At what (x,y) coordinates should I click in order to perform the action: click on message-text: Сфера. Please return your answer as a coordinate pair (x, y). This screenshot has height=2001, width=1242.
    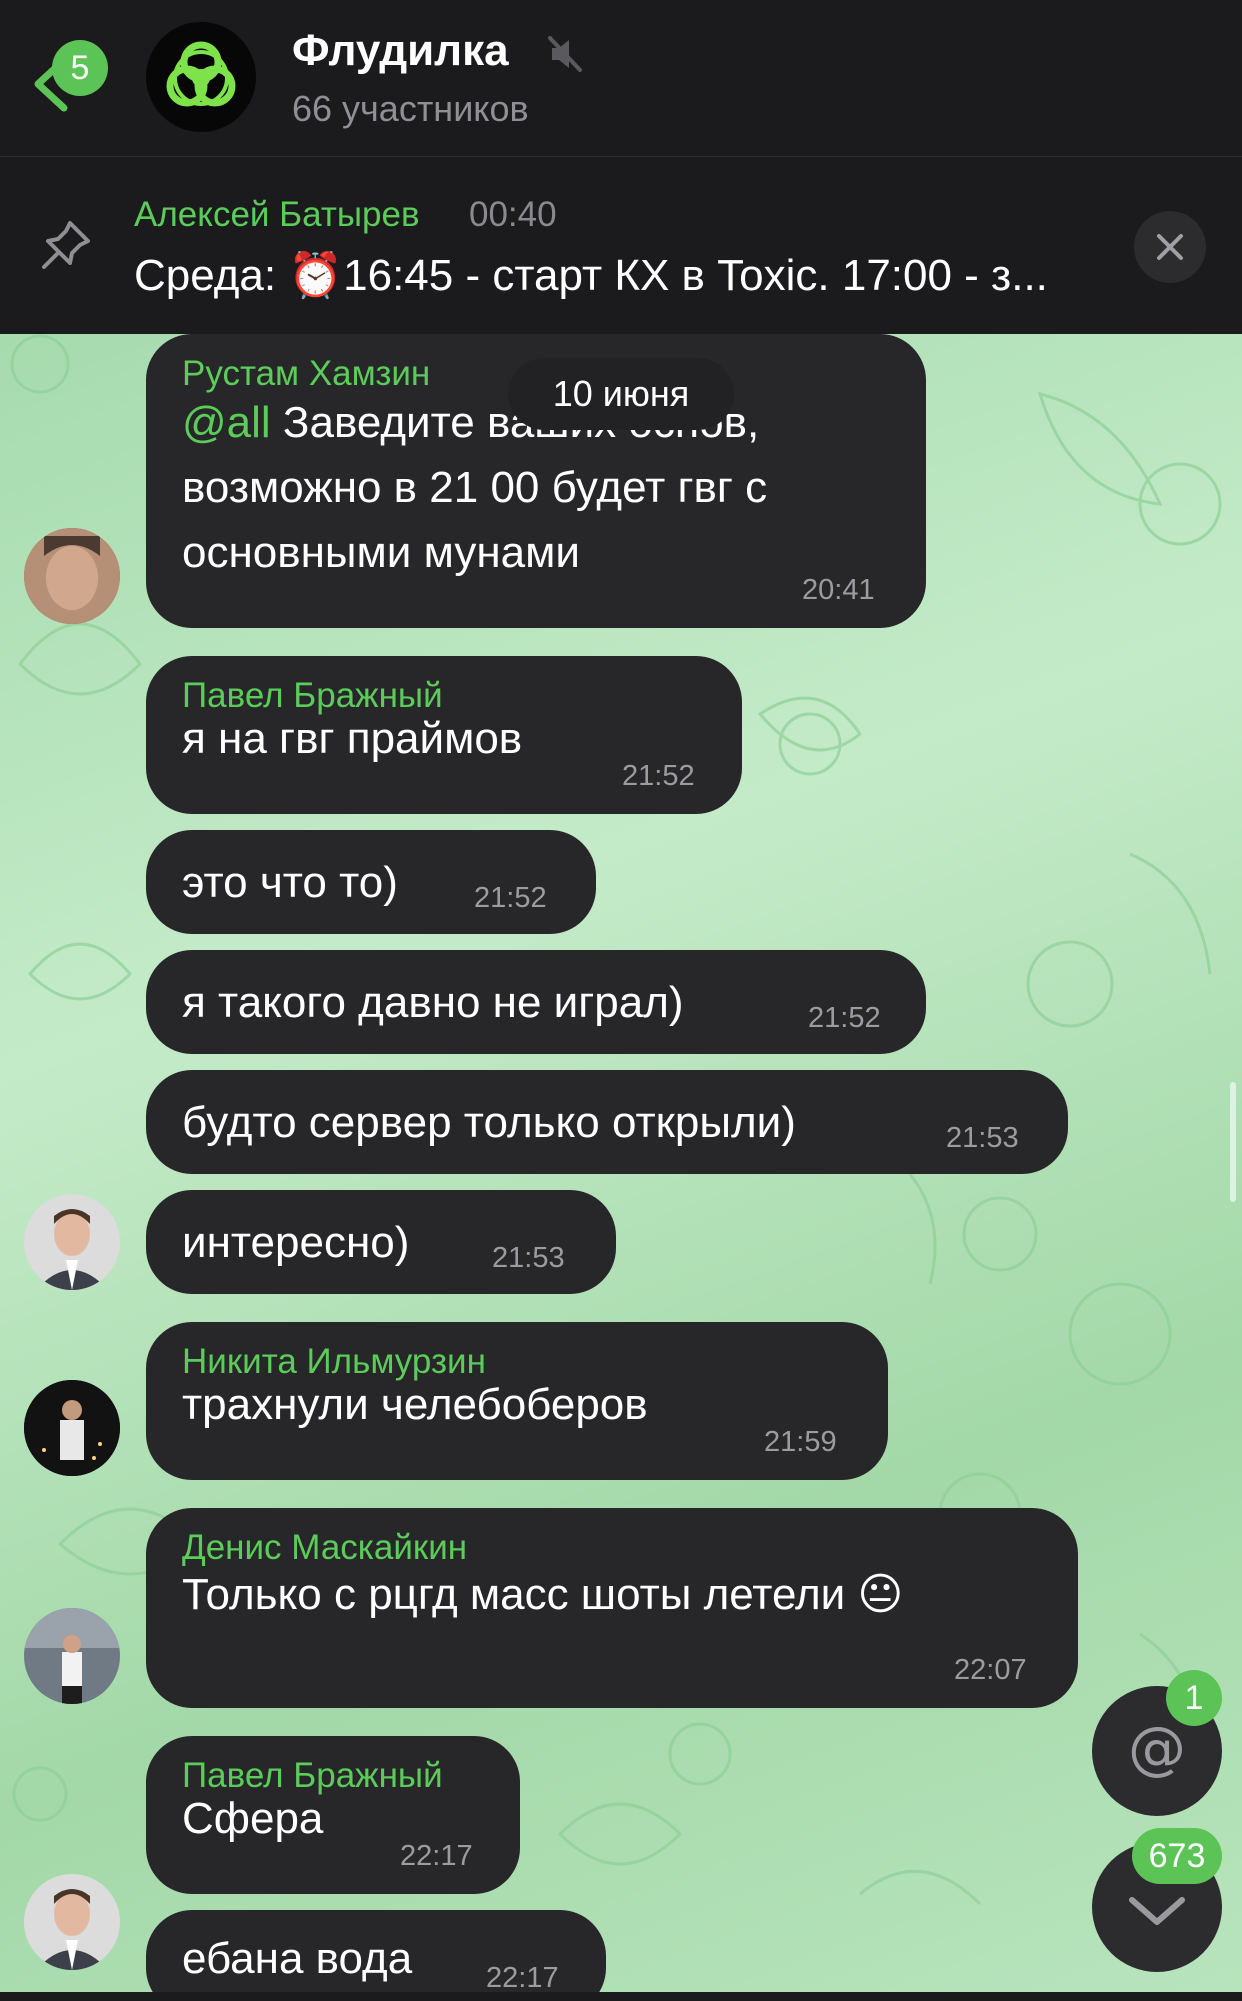
    Looking at the image, I should click on (253, 1818).